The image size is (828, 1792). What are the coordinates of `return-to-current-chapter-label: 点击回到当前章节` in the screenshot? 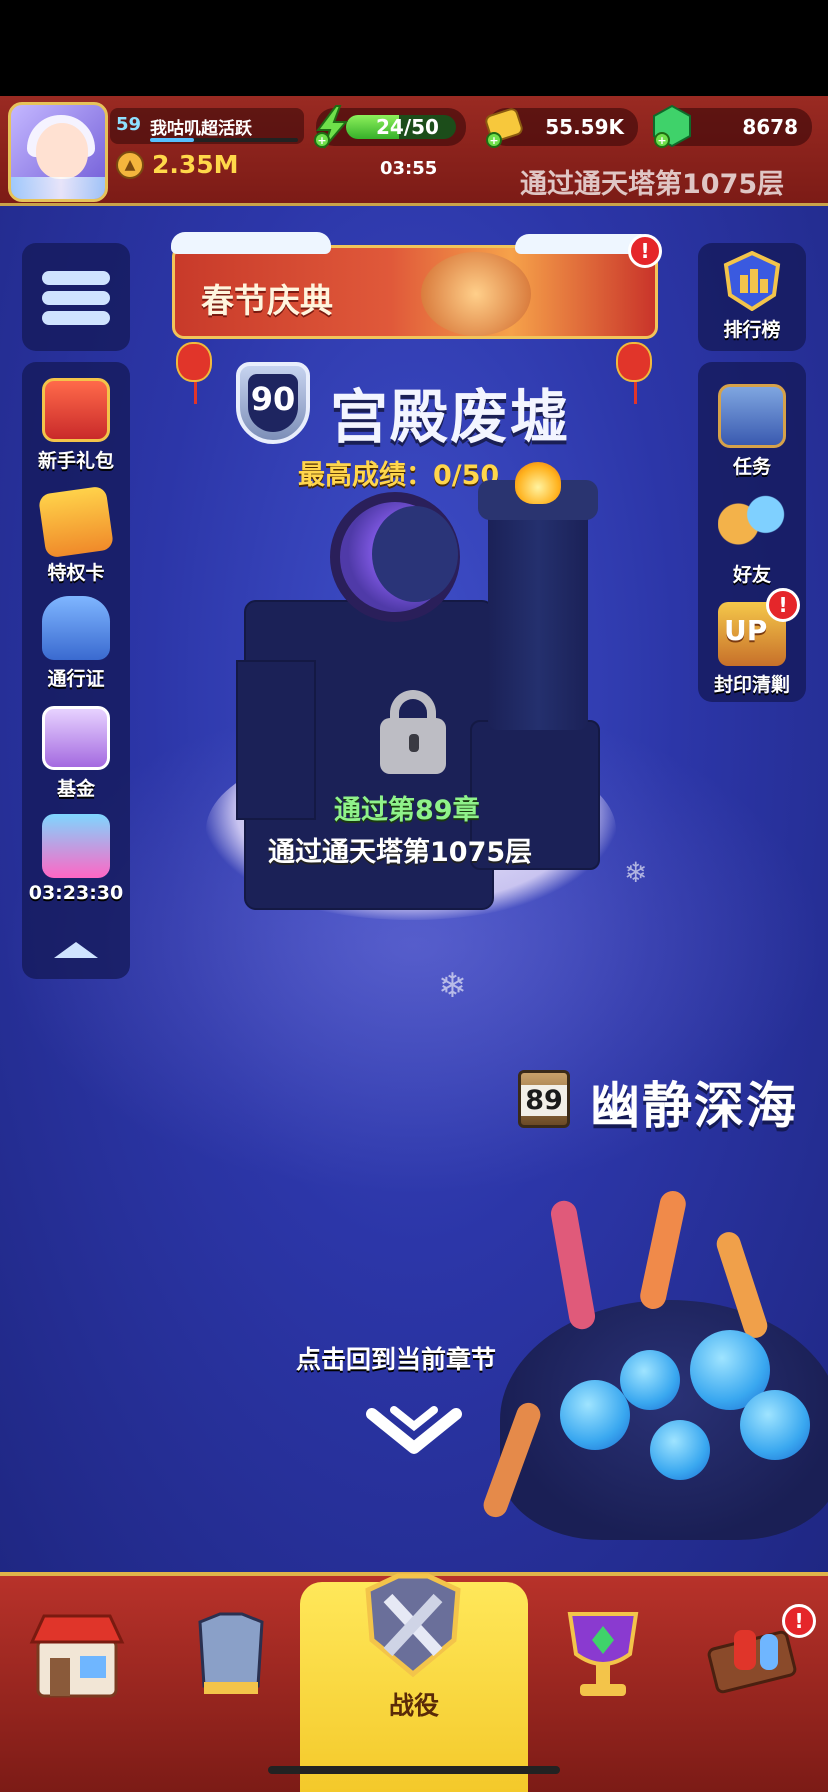 It's located at (396, 1358).